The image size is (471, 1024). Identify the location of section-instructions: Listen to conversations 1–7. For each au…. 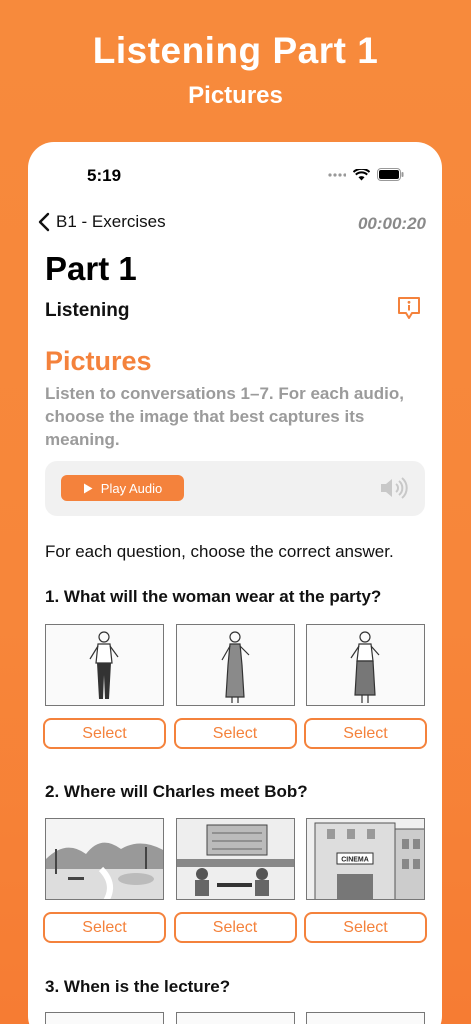
(224, 416).